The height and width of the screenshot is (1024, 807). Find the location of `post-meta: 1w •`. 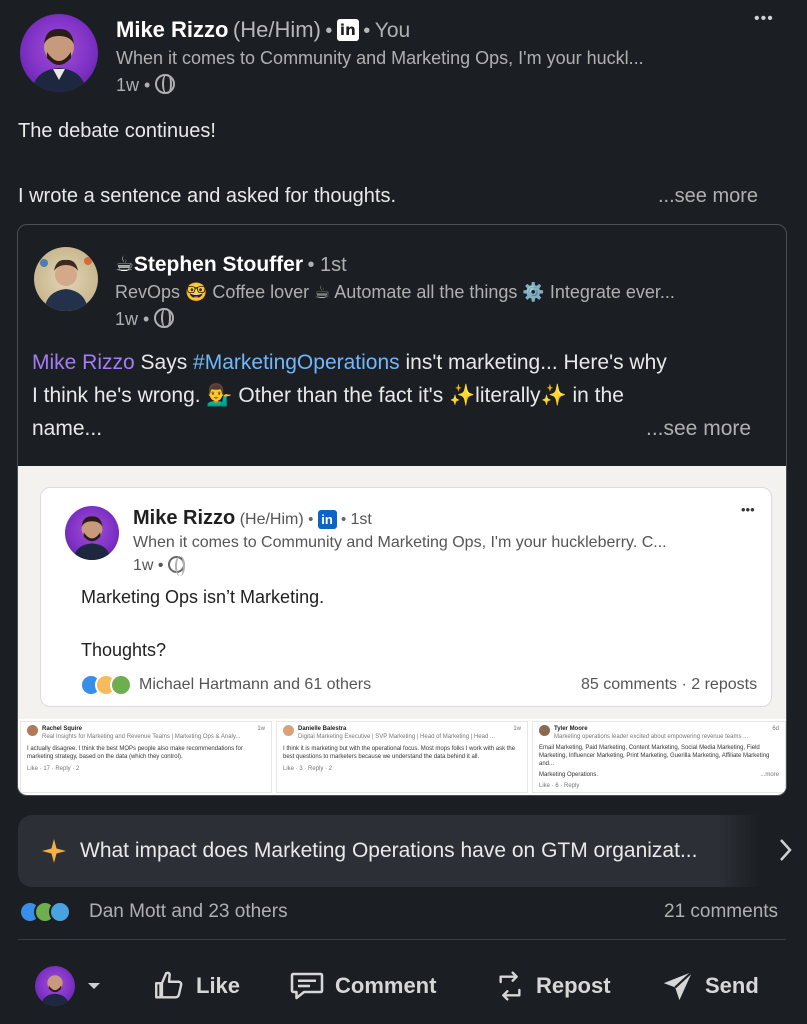

post-meta: 1w • is located at coordinates (146, 85).